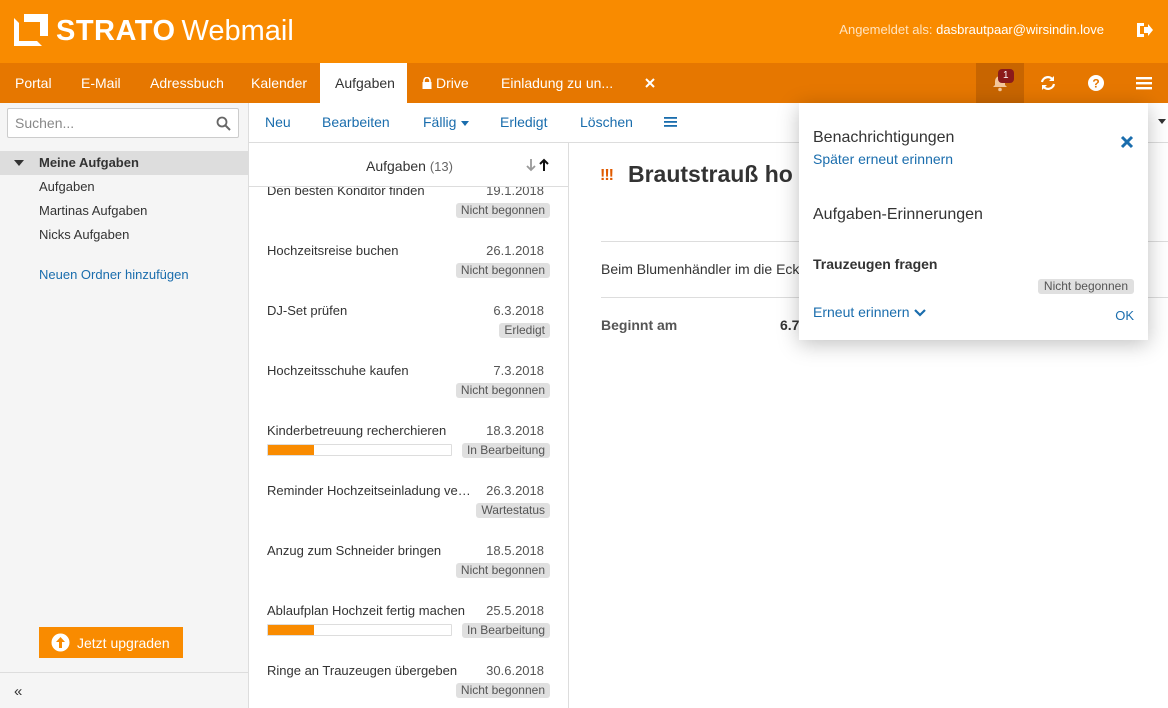 This screenshot has height=708, width=1168. What do you see at coordinates (886, 29) in the screenshot?
I see `logged-in-label: Angemeldet als:` at bounding box center [886, 29].